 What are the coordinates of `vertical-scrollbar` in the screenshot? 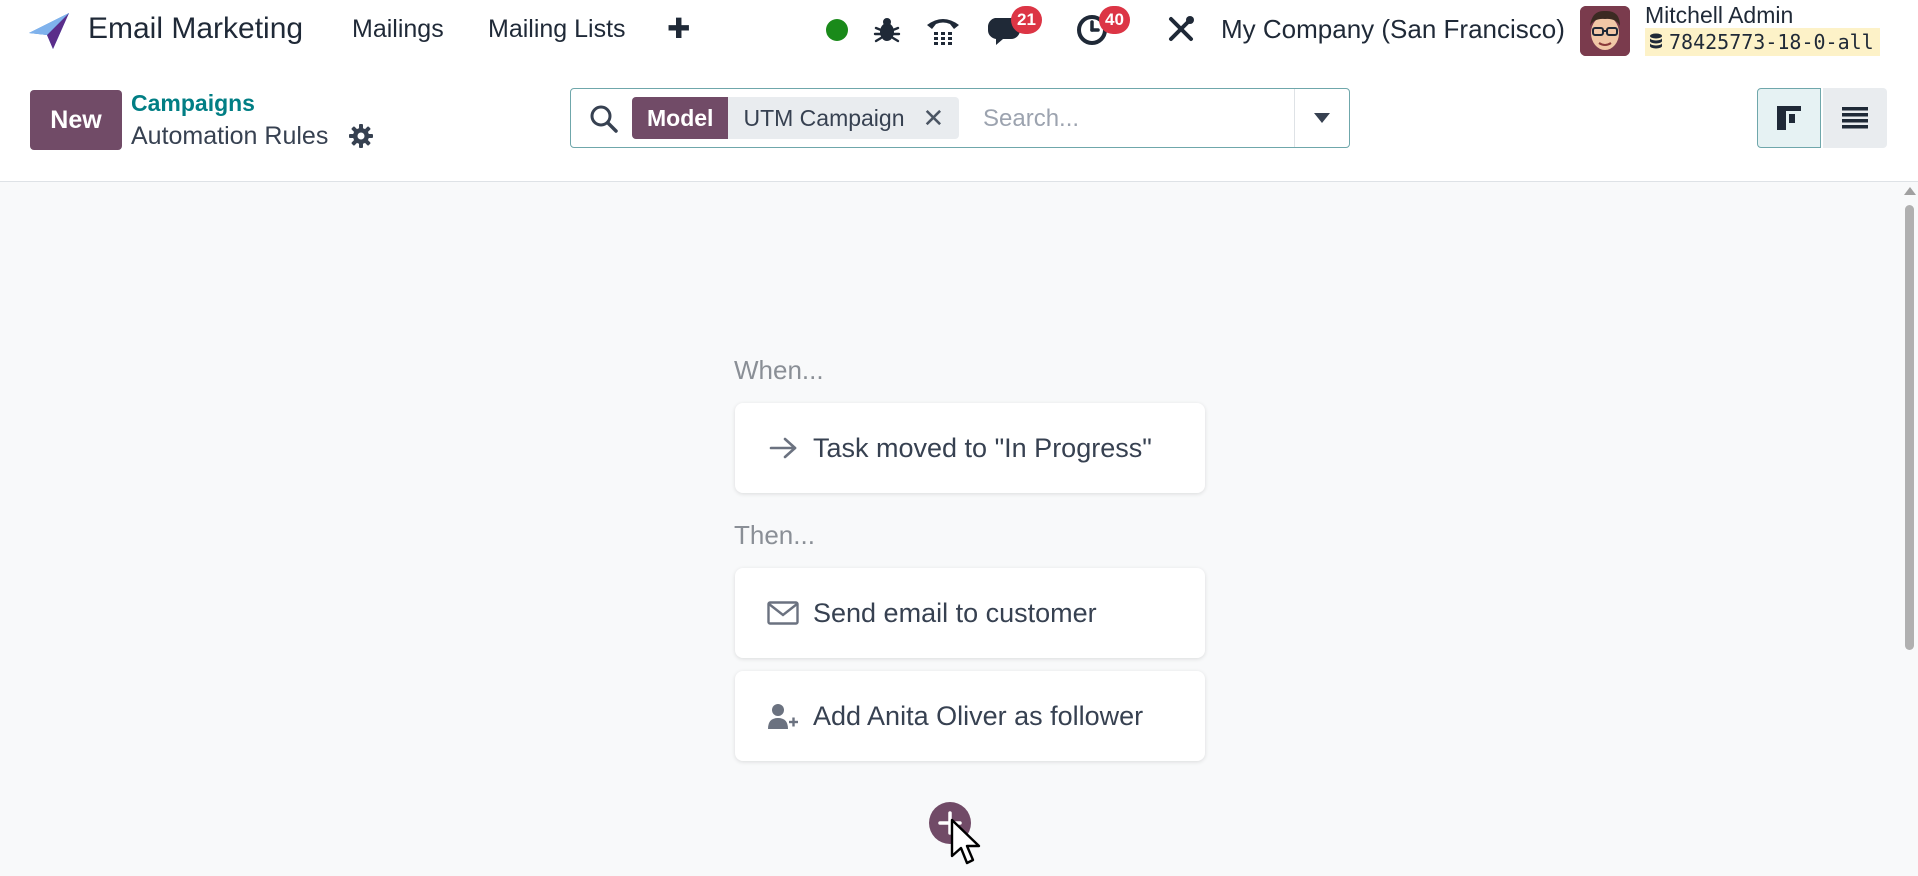 It's located at (1909, 529).